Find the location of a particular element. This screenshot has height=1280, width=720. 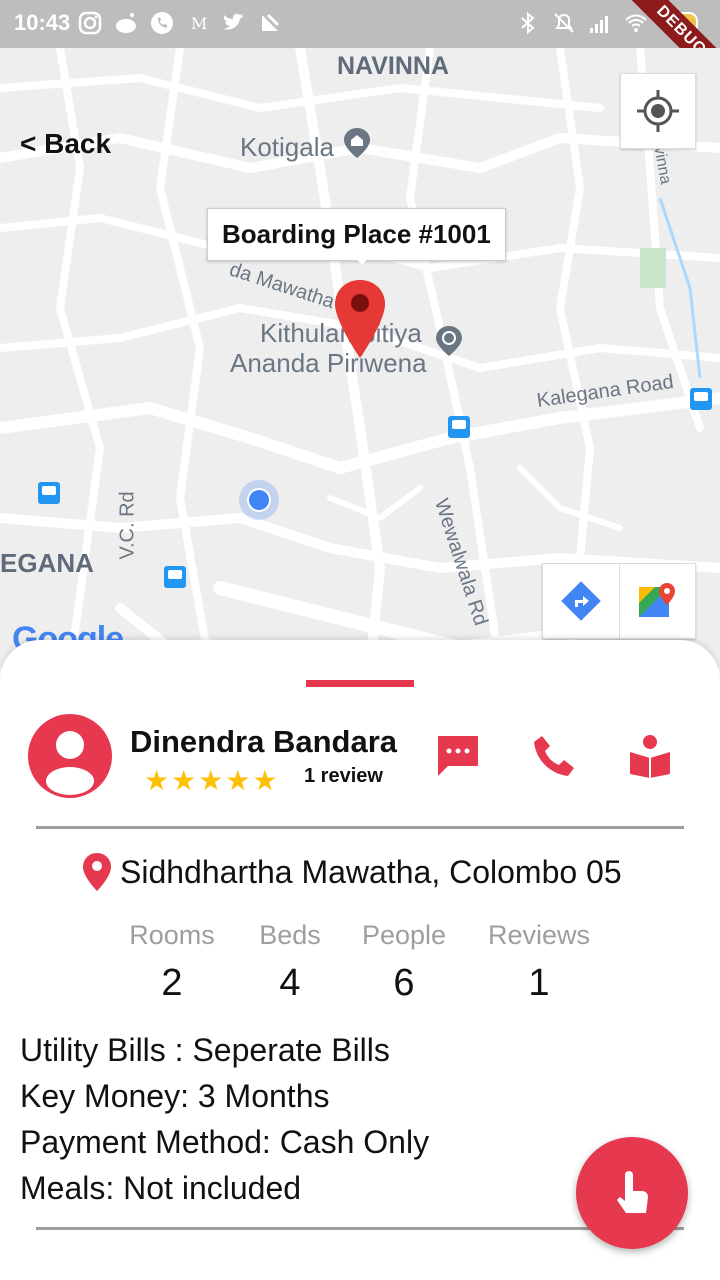

stat-value-rooms: 2 is located at coordinates (172, 983).